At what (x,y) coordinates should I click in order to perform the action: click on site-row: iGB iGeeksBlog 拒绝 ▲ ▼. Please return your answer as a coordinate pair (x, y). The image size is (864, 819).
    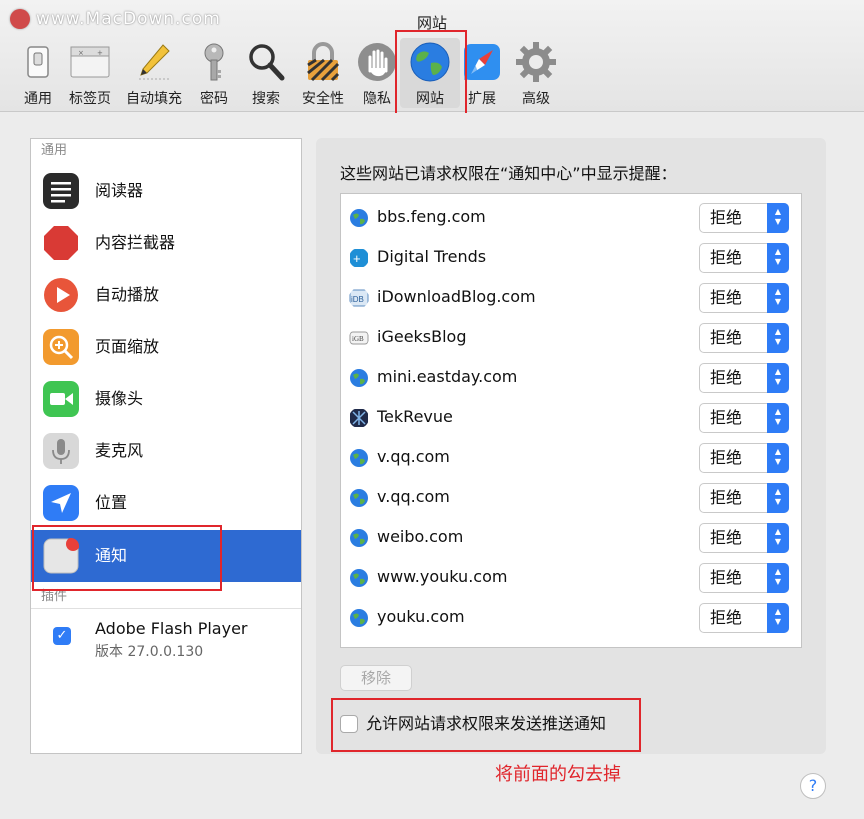
    Looking at the image, I should click on (571, 337).